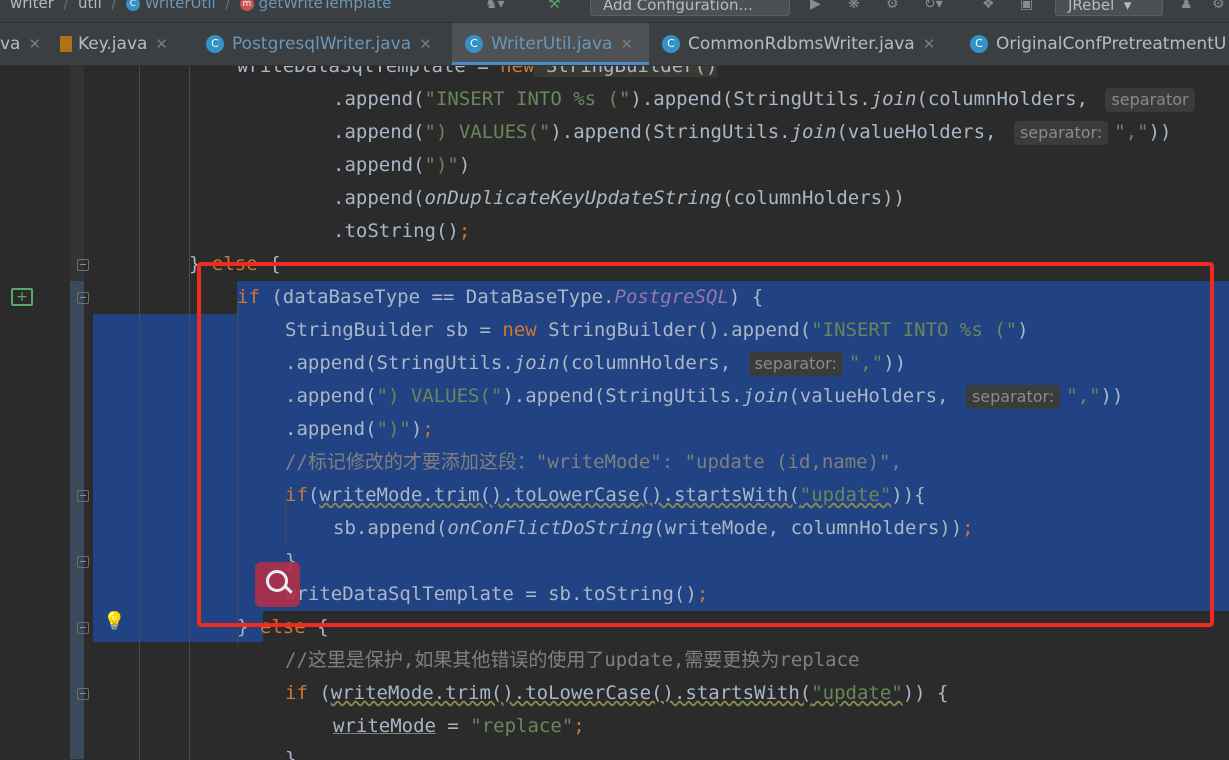 Image resolution: width=1229 pixels, height=760 pixels. Describe the element at coordinates (90, 6) in the screenshot. I see `breadcrumb-item-util: util` at that location.